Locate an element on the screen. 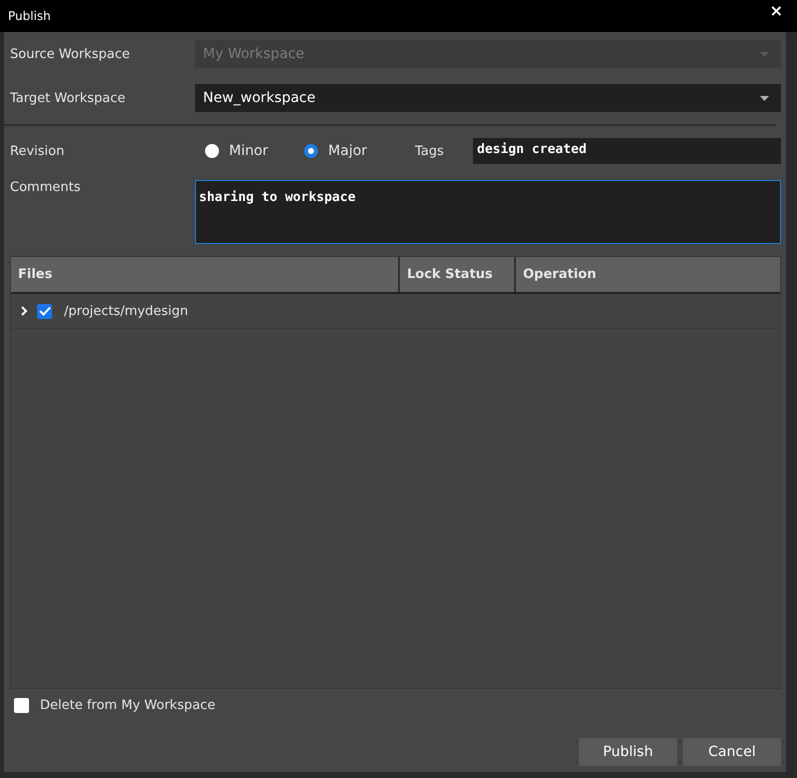  radio-option: Minor is located at coordinates (236, 151).